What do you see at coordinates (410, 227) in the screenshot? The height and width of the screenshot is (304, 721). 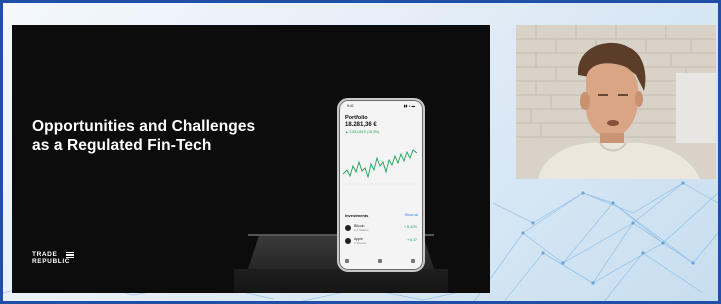 I see `holding-value: + 8,42%` at bounding box center [410, 227].